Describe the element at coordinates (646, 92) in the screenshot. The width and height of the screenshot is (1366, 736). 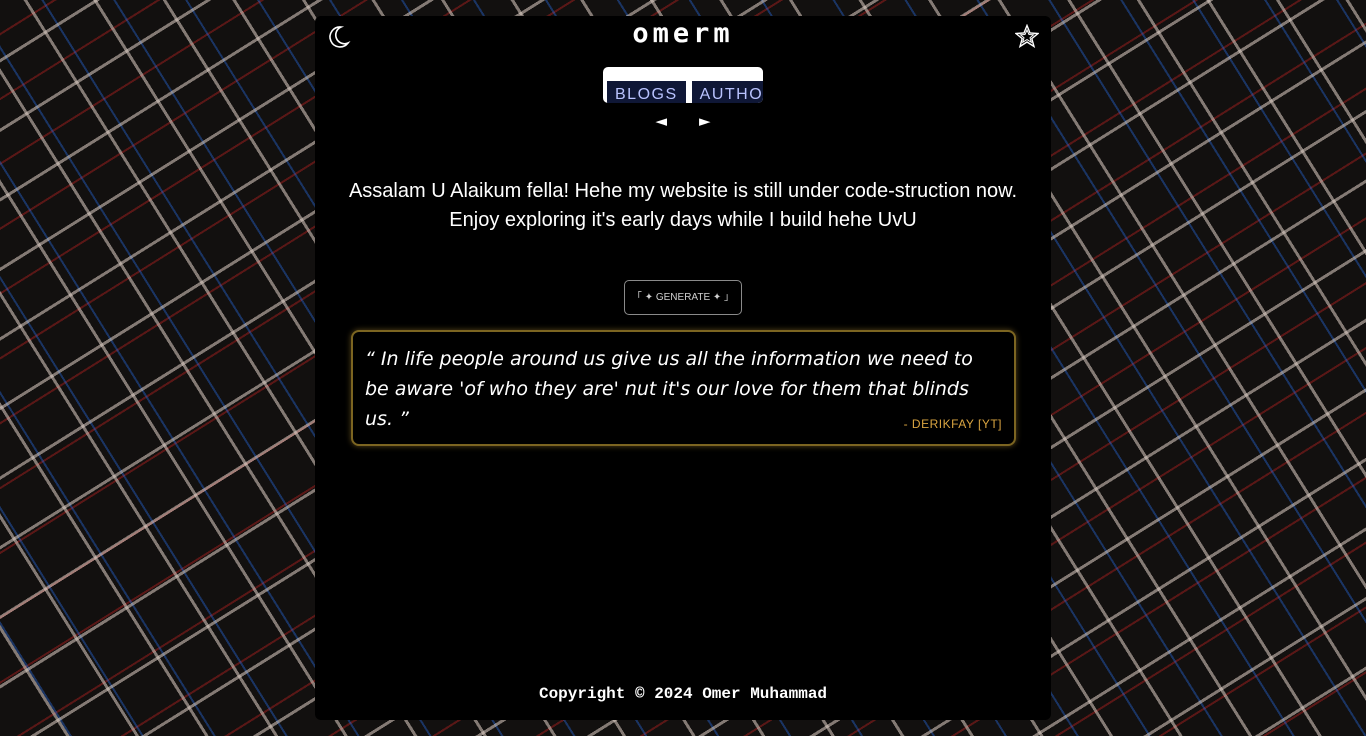
I see `nav-item-blogs: BLOGS` at that location.